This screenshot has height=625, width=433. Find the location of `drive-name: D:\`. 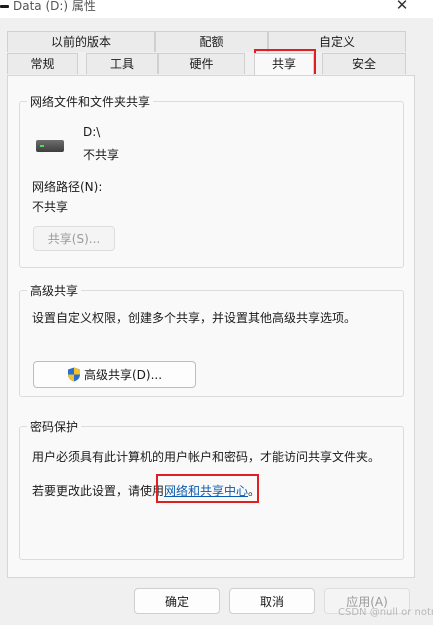

drive-name: D:\ is located at coordinates (92, 132).